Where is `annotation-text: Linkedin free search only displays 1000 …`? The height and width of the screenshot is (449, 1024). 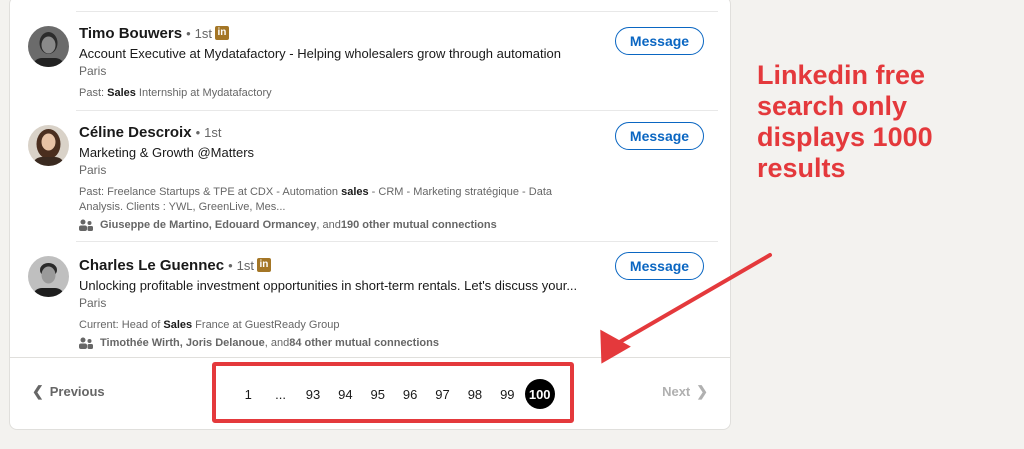
annotation-text: Linkedin free search only displays 1000 … is located at coordinates (845, 121).